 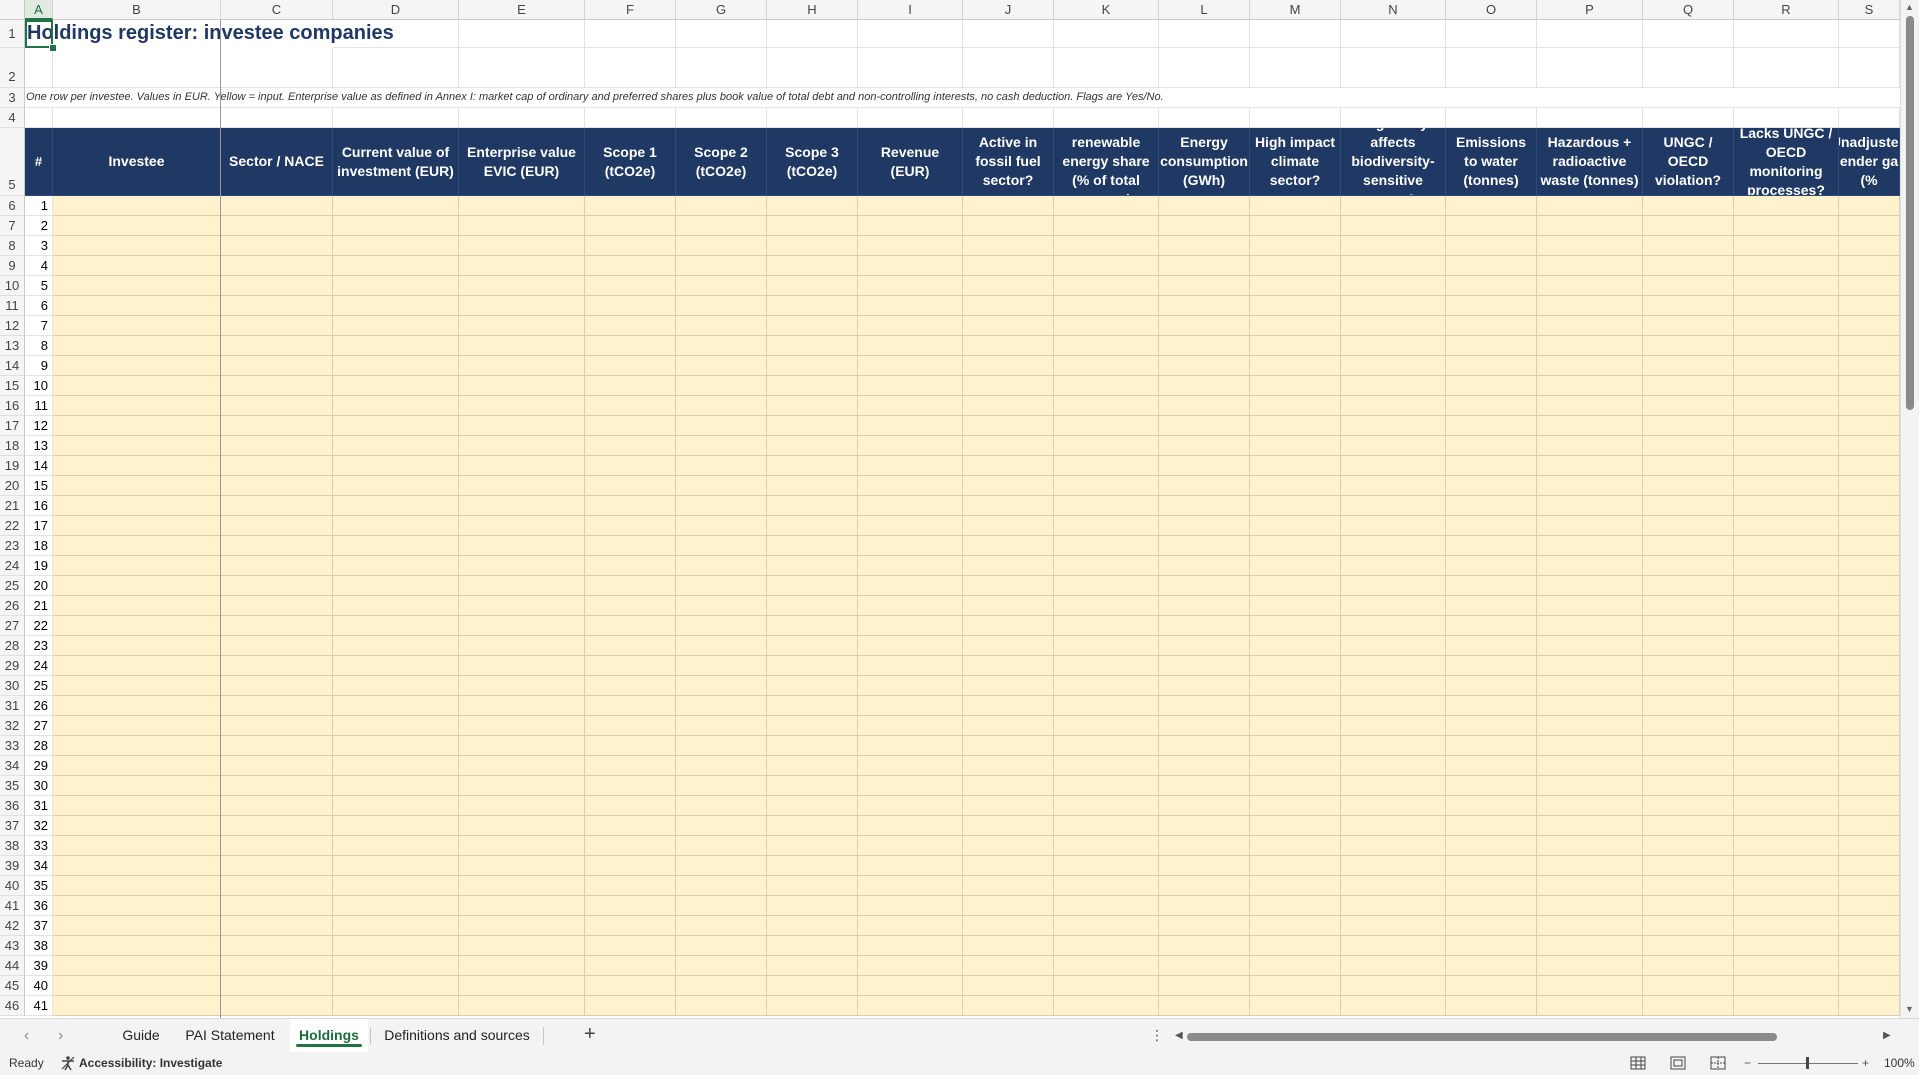 I want to click on row-header-13: 13, so click(x=12, y=346).